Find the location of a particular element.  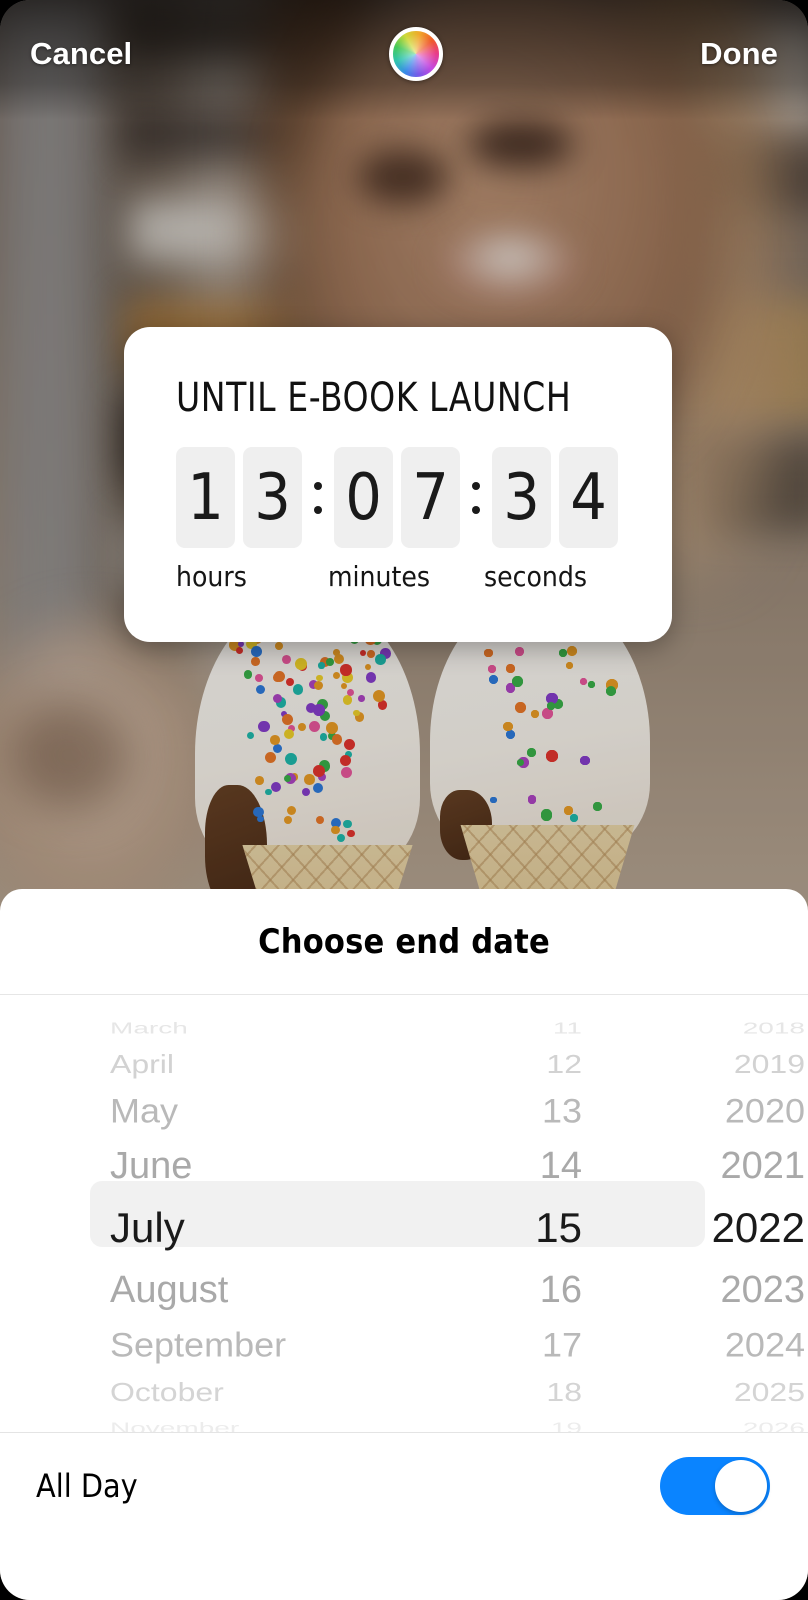

picker-year-value: 2025 is located at coordinates (769, 1391).